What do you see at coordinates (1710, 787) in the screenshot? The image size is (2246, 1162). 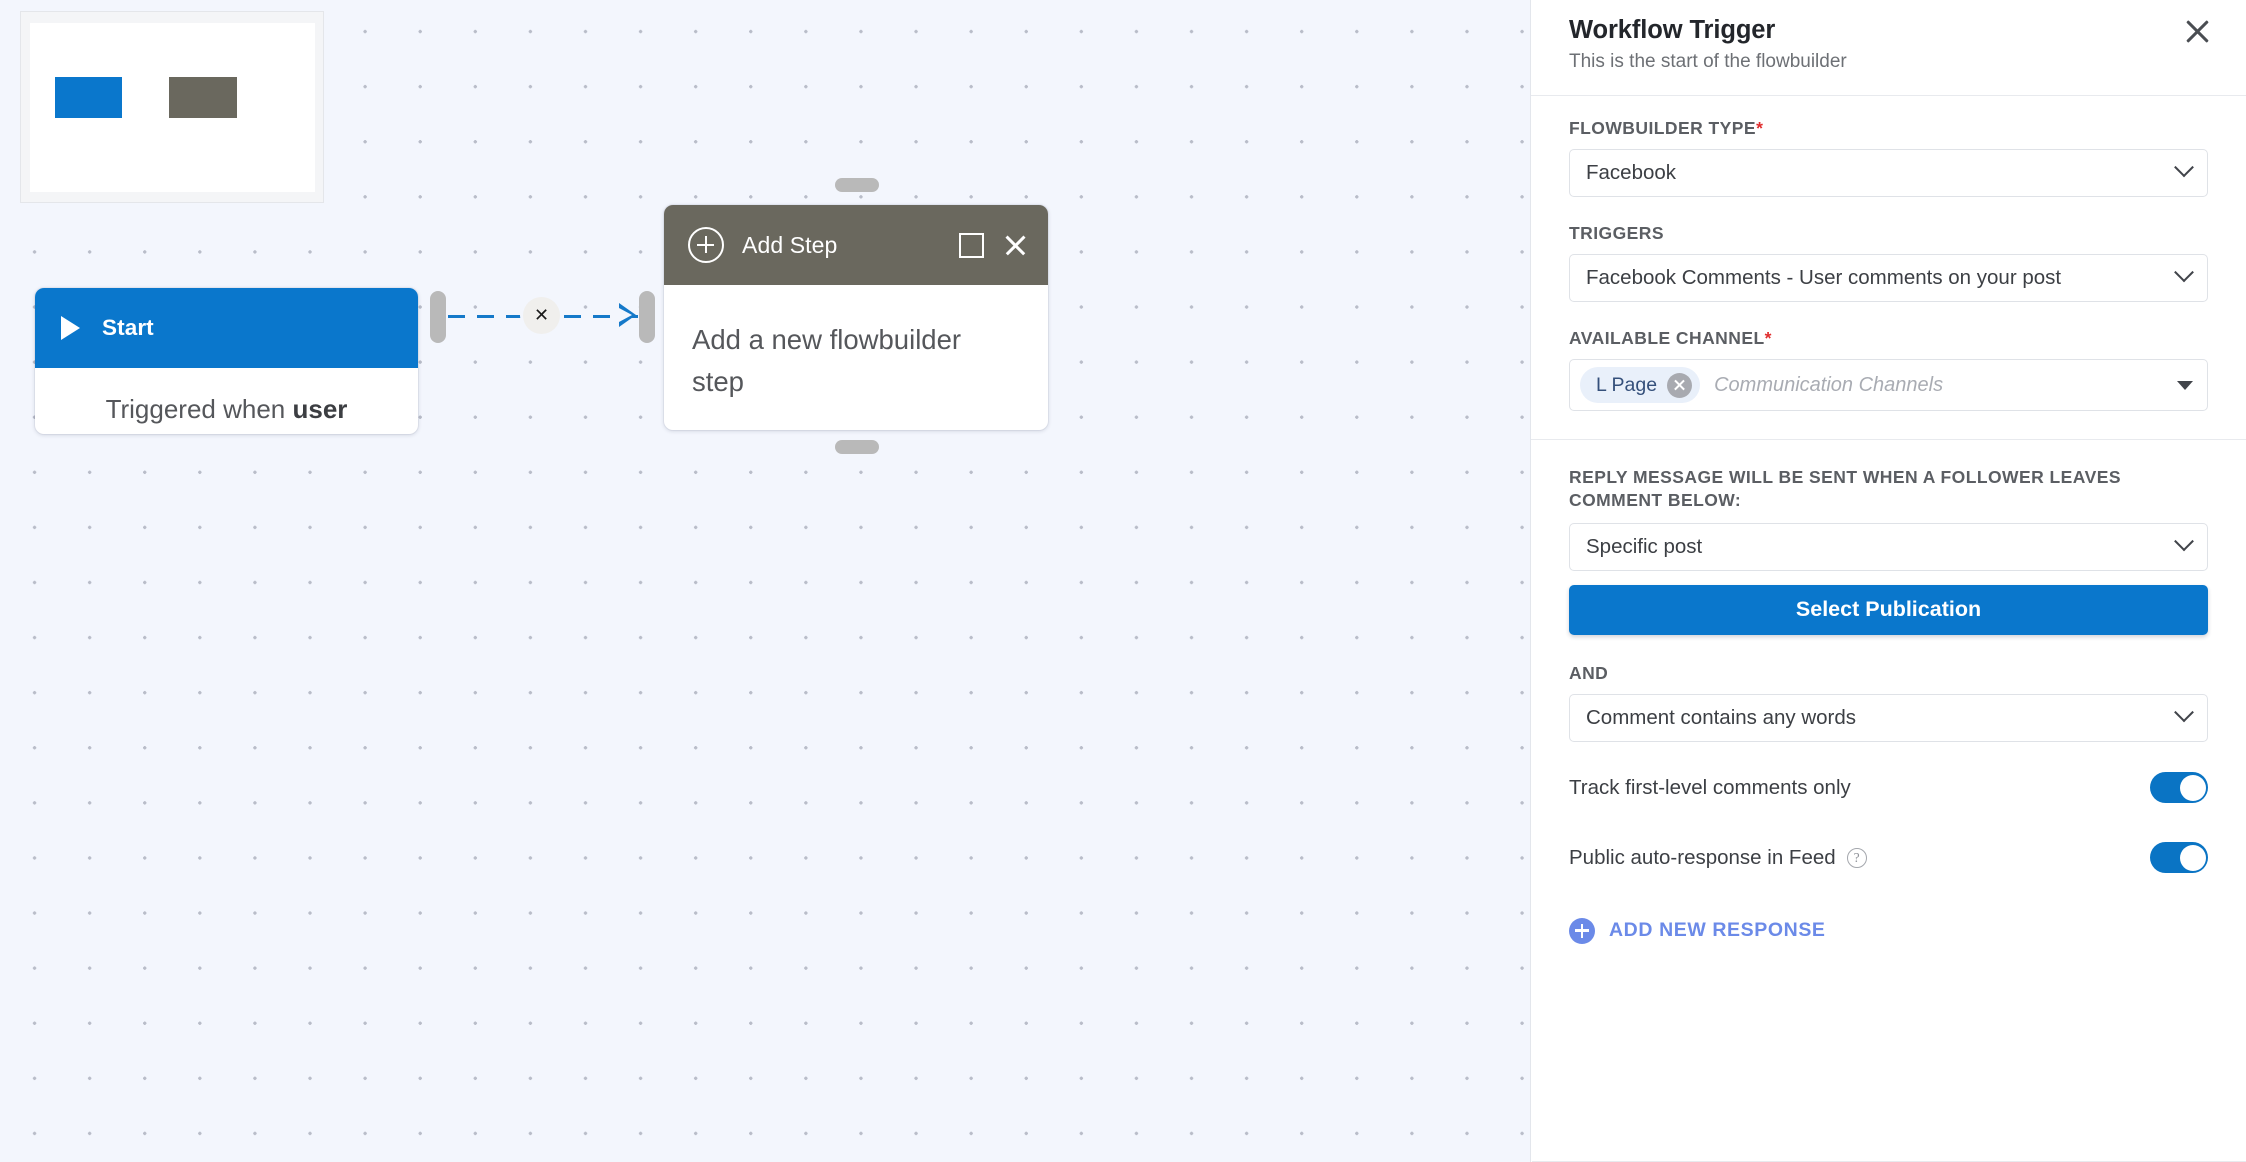 I see `toggle-label-track-first-level: Track first-level comments only` at bounding box center [1710, 787].